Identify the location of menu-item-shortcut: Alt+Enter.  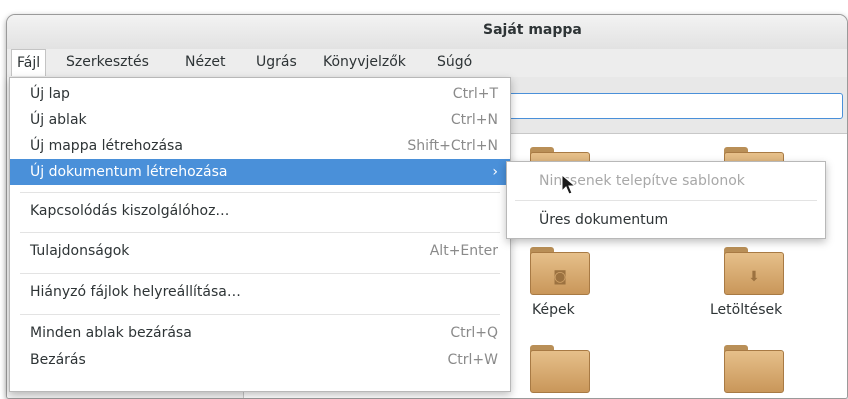
(463, 251).